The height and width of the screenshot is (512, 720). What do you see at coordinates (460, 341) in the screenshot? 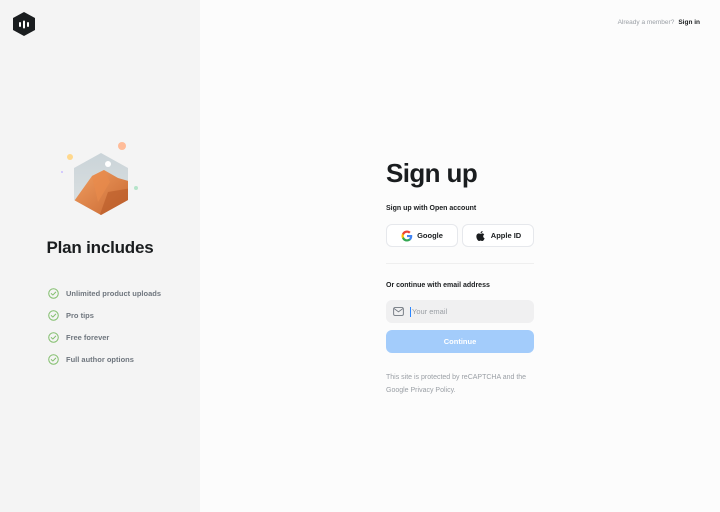
I see `continue-button: Continue` at bounding box center [460, 341].